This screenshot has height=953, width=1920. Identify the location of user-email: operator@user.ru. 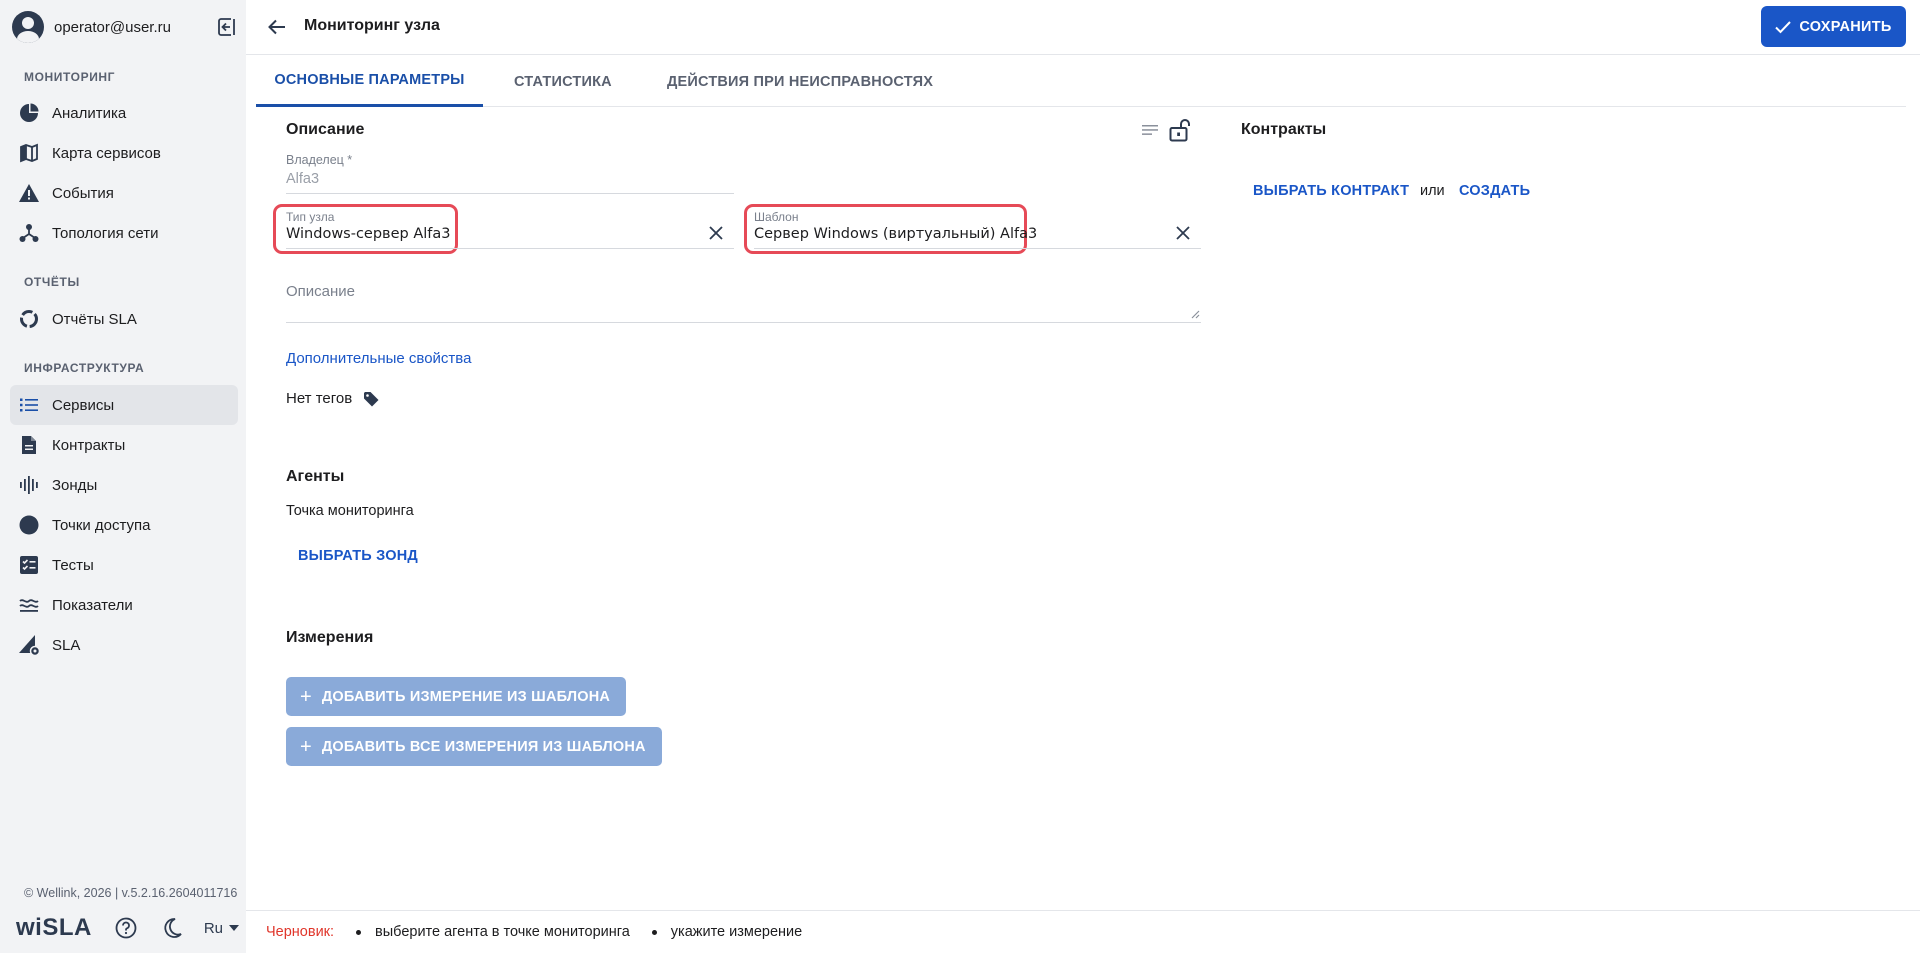
(112, 27).